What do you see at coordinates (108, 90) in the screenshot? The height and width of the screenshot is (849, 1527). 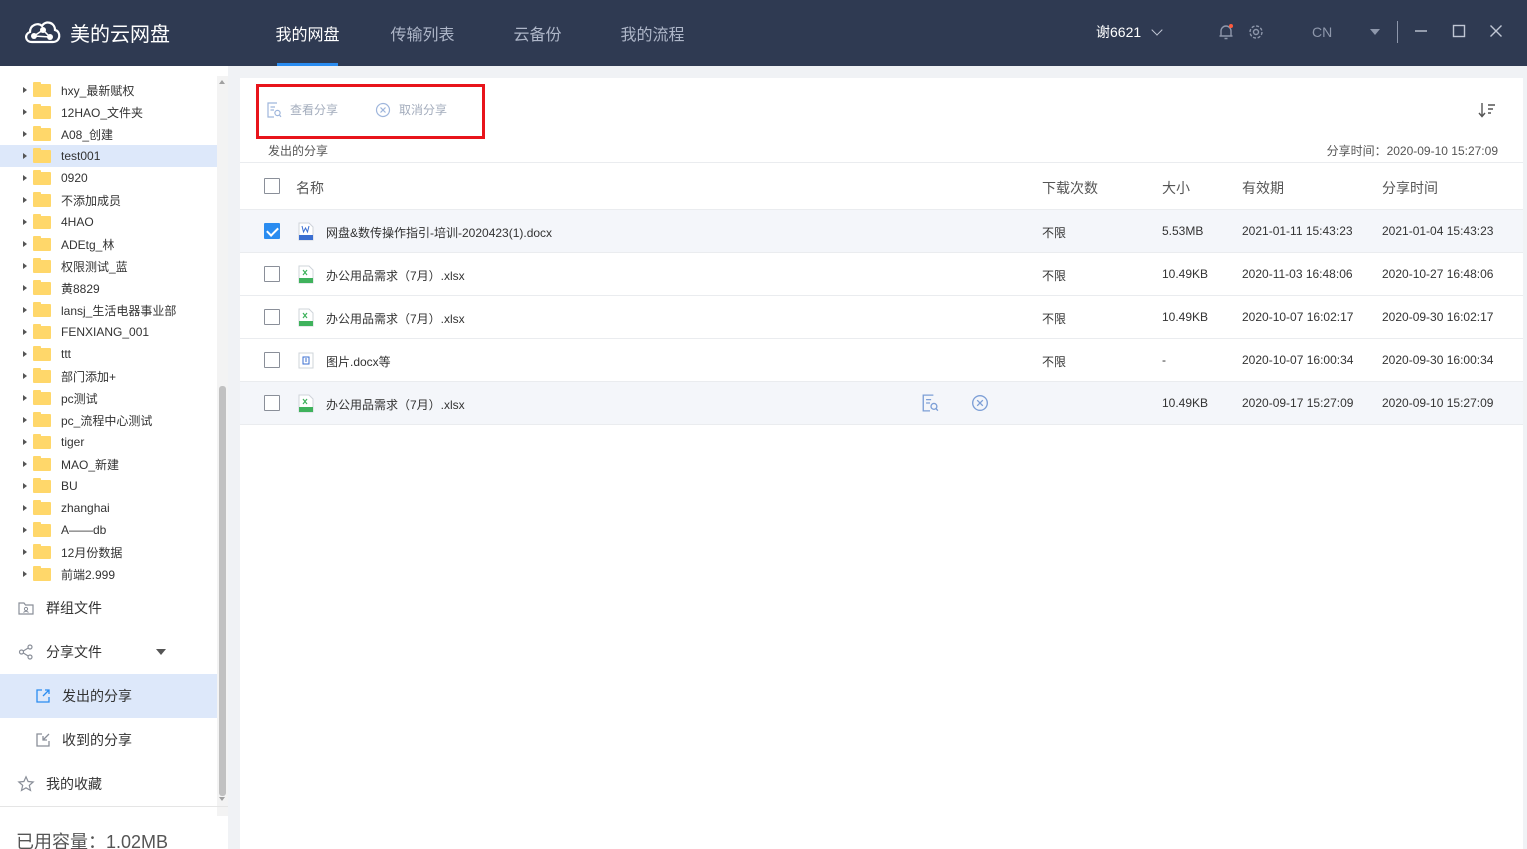 I see `folder-tree-item: hxy_最新赋权` at bounding box center [108, 90].